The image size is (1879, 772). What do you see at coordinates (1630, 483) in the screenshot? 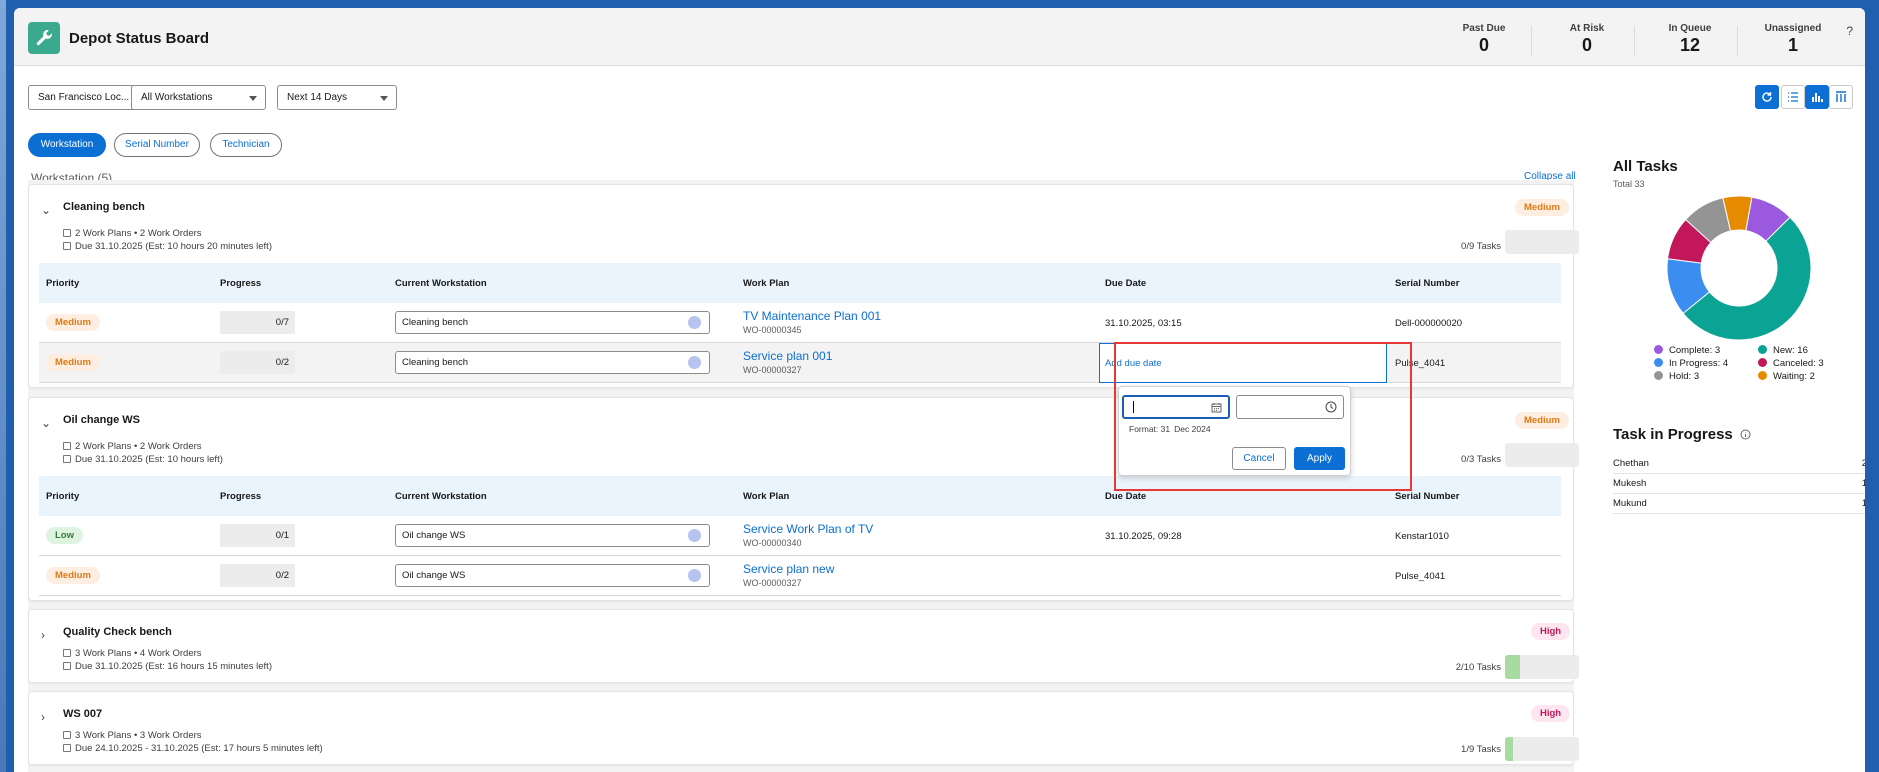
I see `technician-name: Mukesh` at bounding box center [1630, 483].